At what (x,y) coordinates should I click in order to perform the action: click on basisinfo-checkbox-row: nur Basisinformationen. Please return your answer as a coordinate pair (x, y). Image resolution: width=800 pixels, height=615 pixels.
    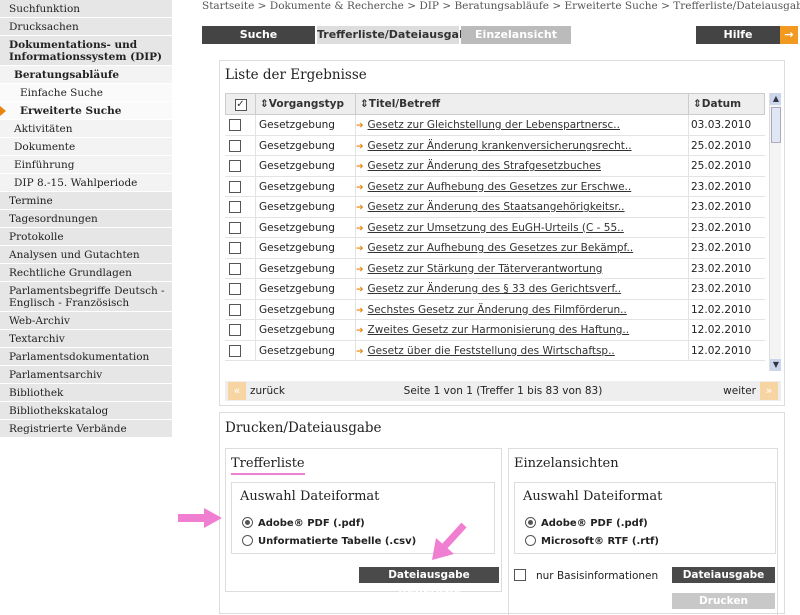
    Looking at the image, I should click on (586, 575).